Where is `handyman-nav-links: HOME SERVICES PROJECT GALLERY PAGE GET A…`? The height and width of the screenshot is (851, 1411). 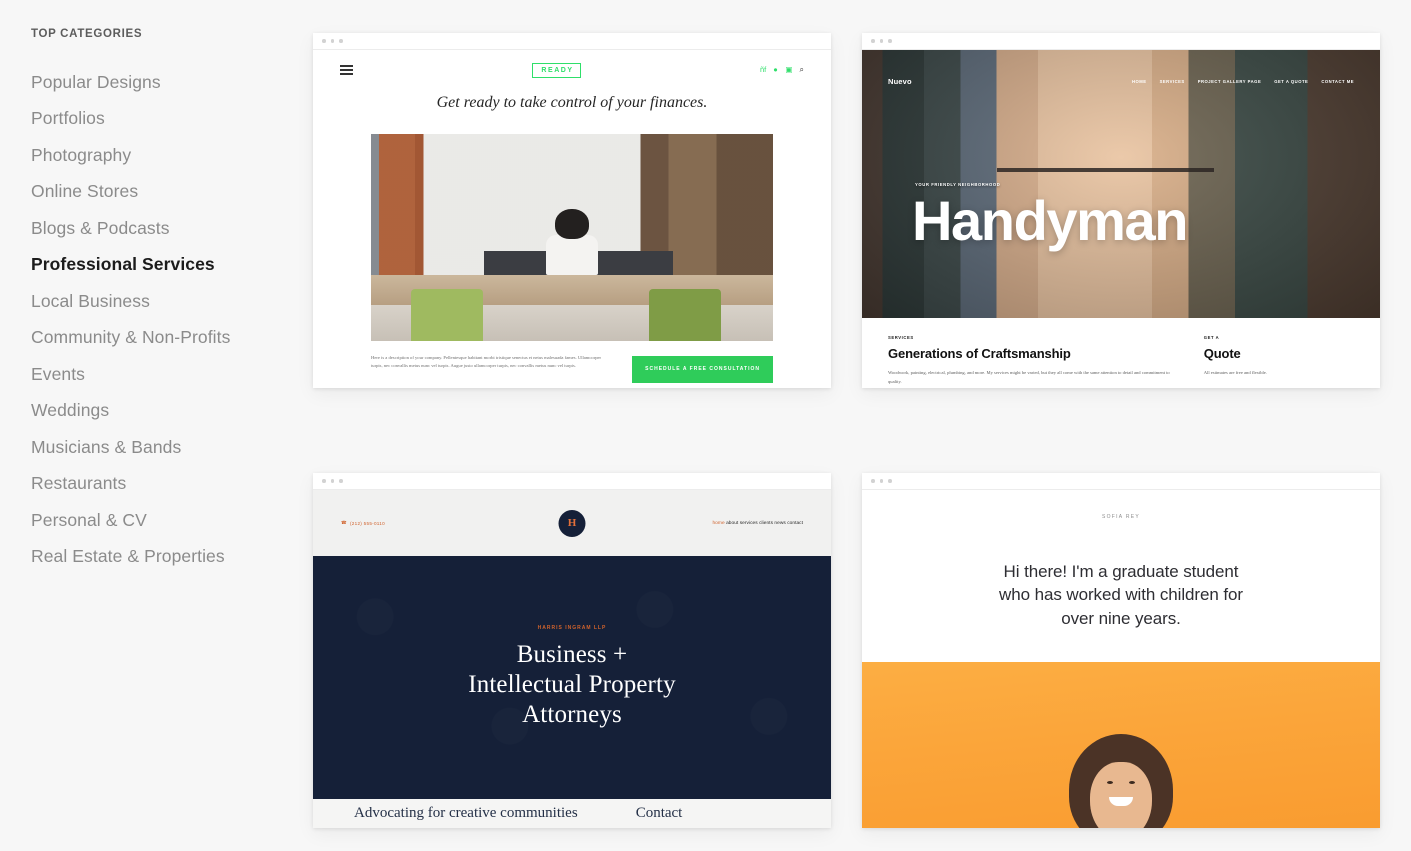 handyman-nav-links: HOME SERVICES PROJECT GALLERY PAGE GET A… is located at coordinates (1243, 81).